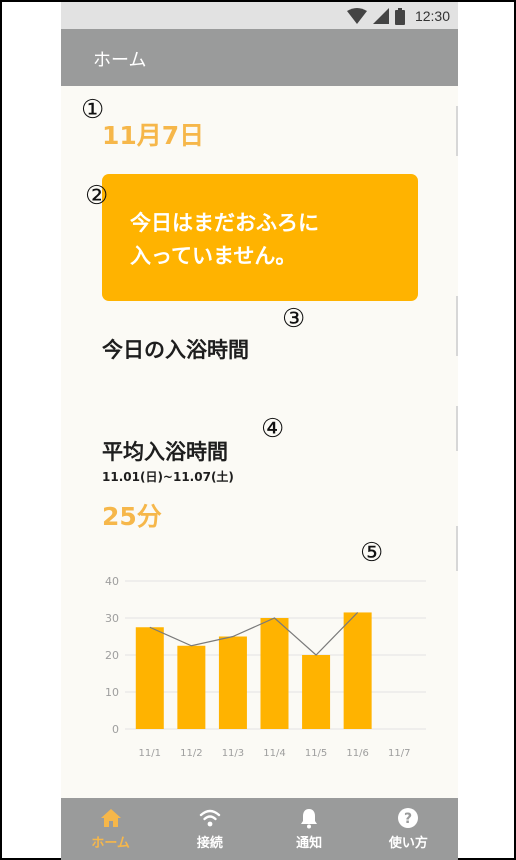 The height and width of the screenshot is (860, 516). What do you see at coordinates (356, 16) in the screenshot?
I see `wifi-signal-icon` at bounding box center [356, 16].